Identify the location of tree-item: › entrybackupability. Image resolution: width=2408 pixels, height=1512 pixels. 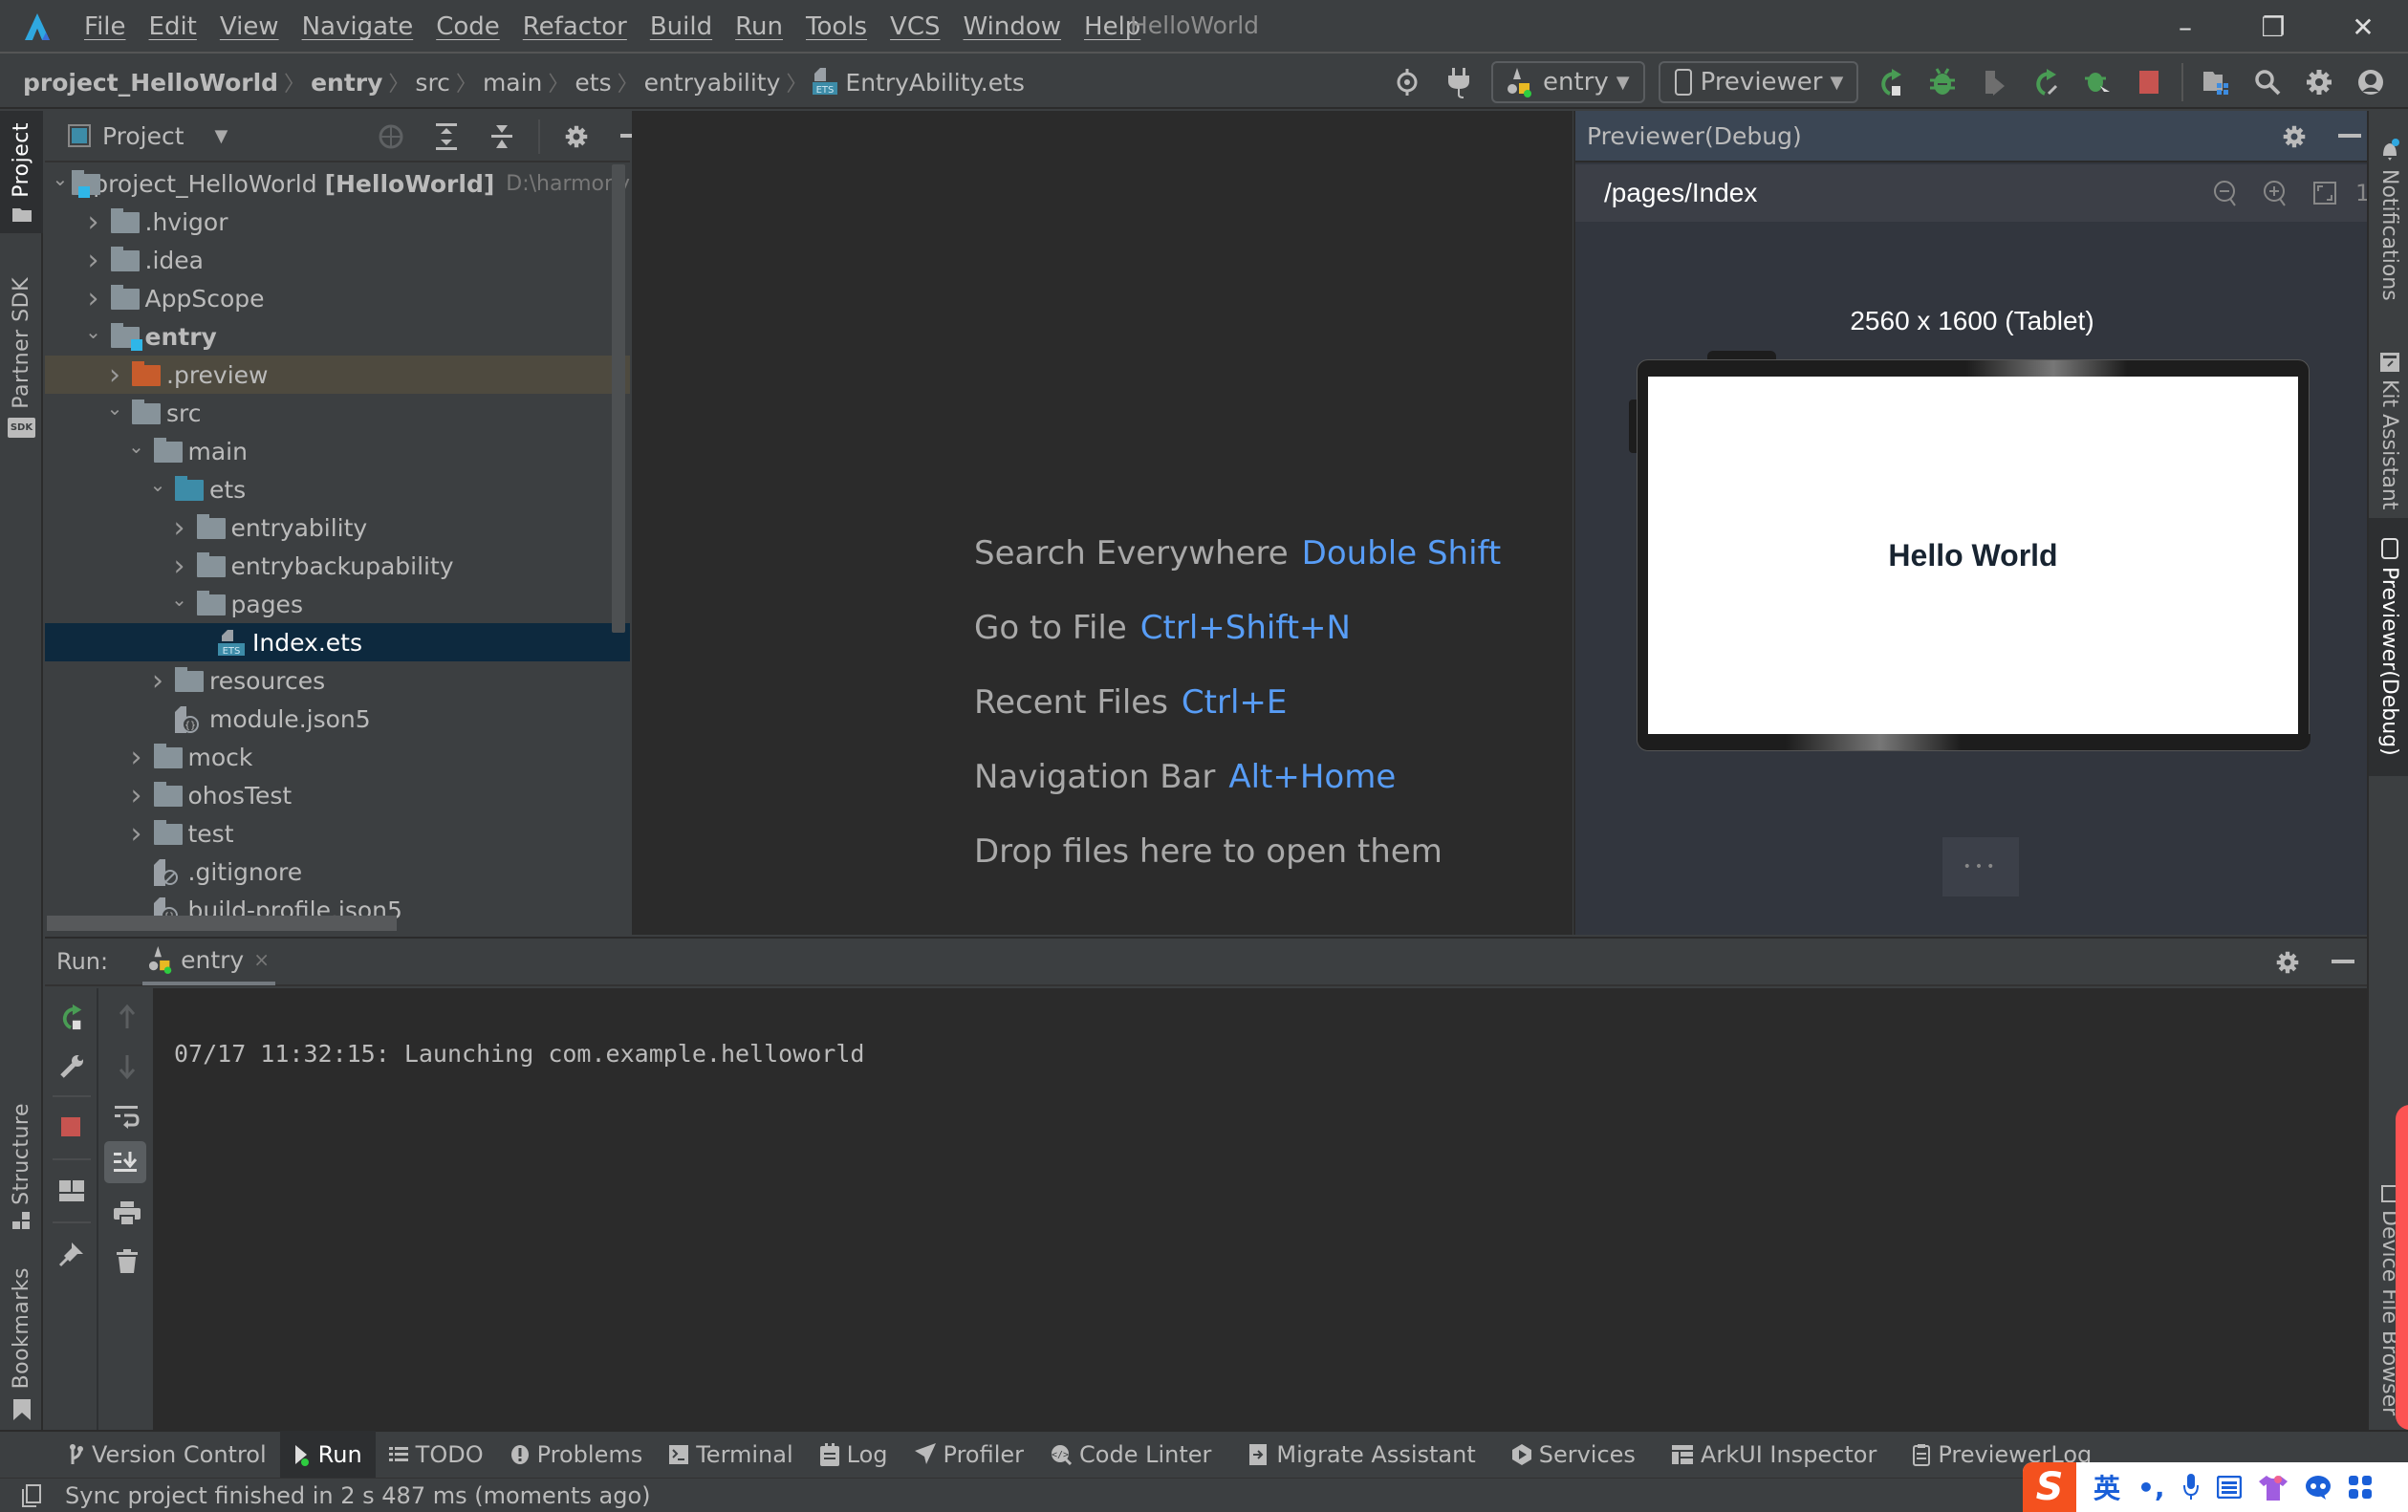
(337, 566).